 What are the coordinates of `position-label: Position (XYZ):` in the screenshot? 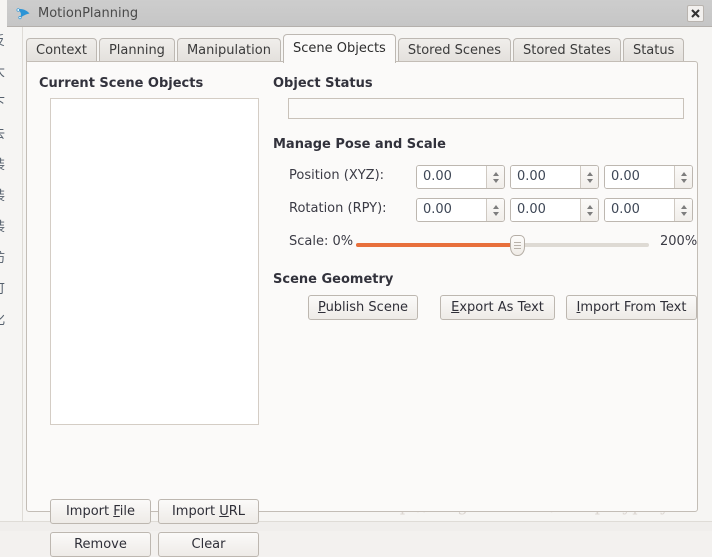 It's located at (337, 175).